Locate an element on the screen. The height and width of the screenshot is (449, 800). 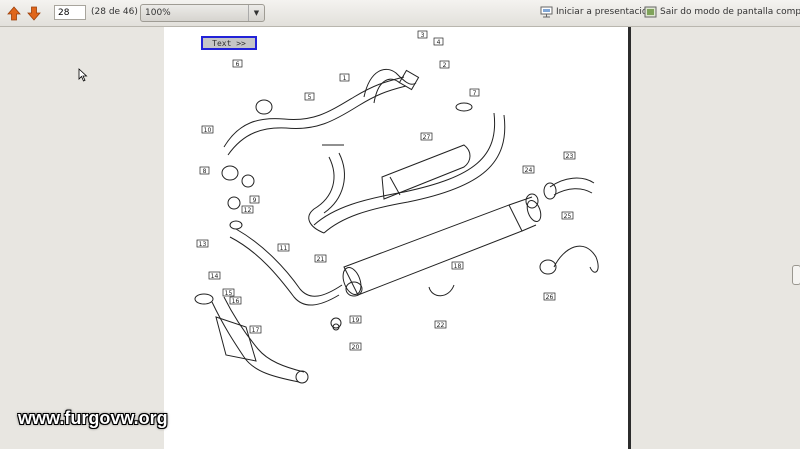
svg-text: 19 is located at coordinates (356, 320).